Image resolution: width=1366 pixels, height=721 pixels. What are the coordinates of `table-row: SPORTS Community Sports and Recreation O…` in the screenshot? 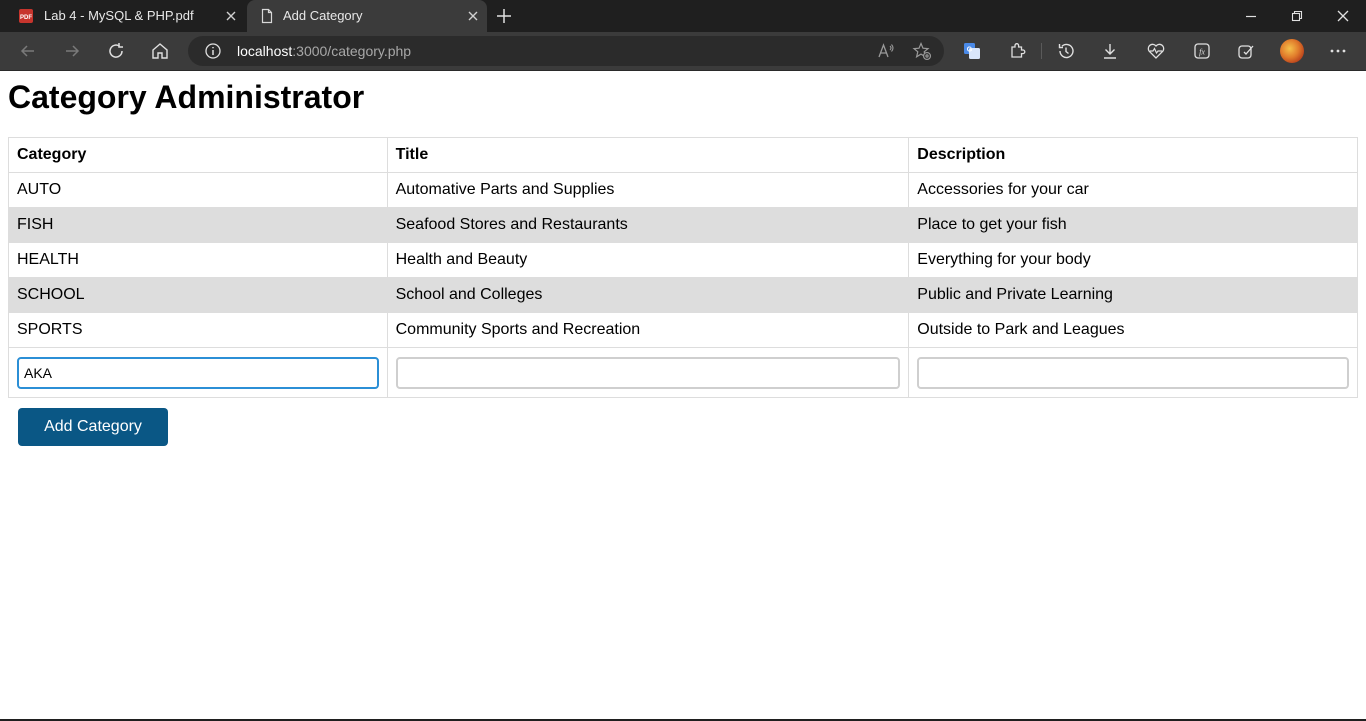 It's located at (683, 330).